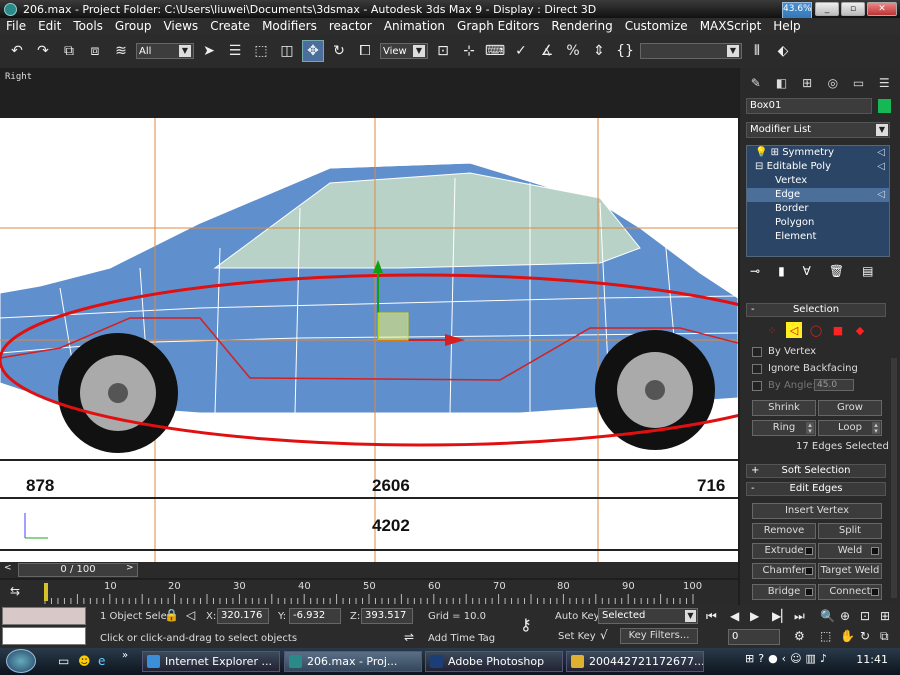 The width and height of the screenshot is (900, 675). I want to click on qq-icon: ☺, so click(795, 658).